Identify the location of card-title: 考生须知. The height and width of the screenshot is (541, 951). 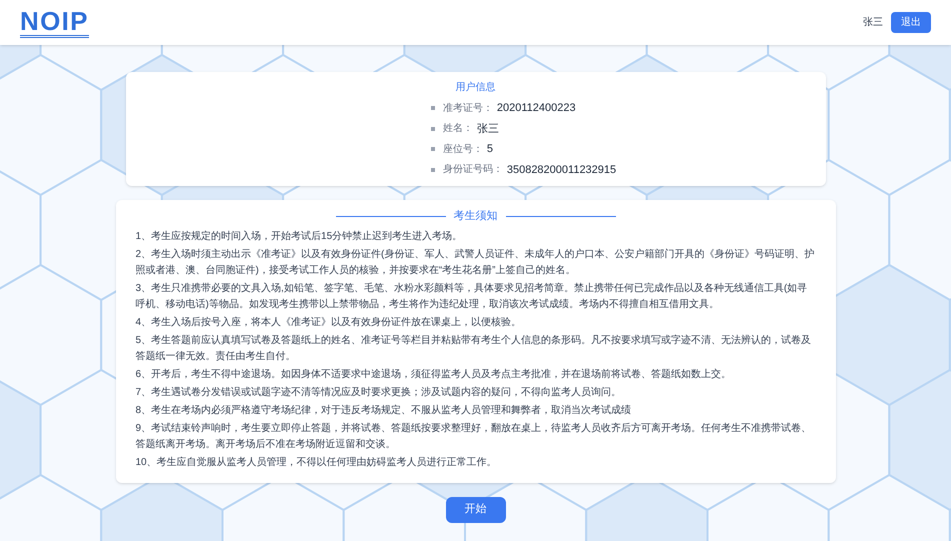
(476, 216).